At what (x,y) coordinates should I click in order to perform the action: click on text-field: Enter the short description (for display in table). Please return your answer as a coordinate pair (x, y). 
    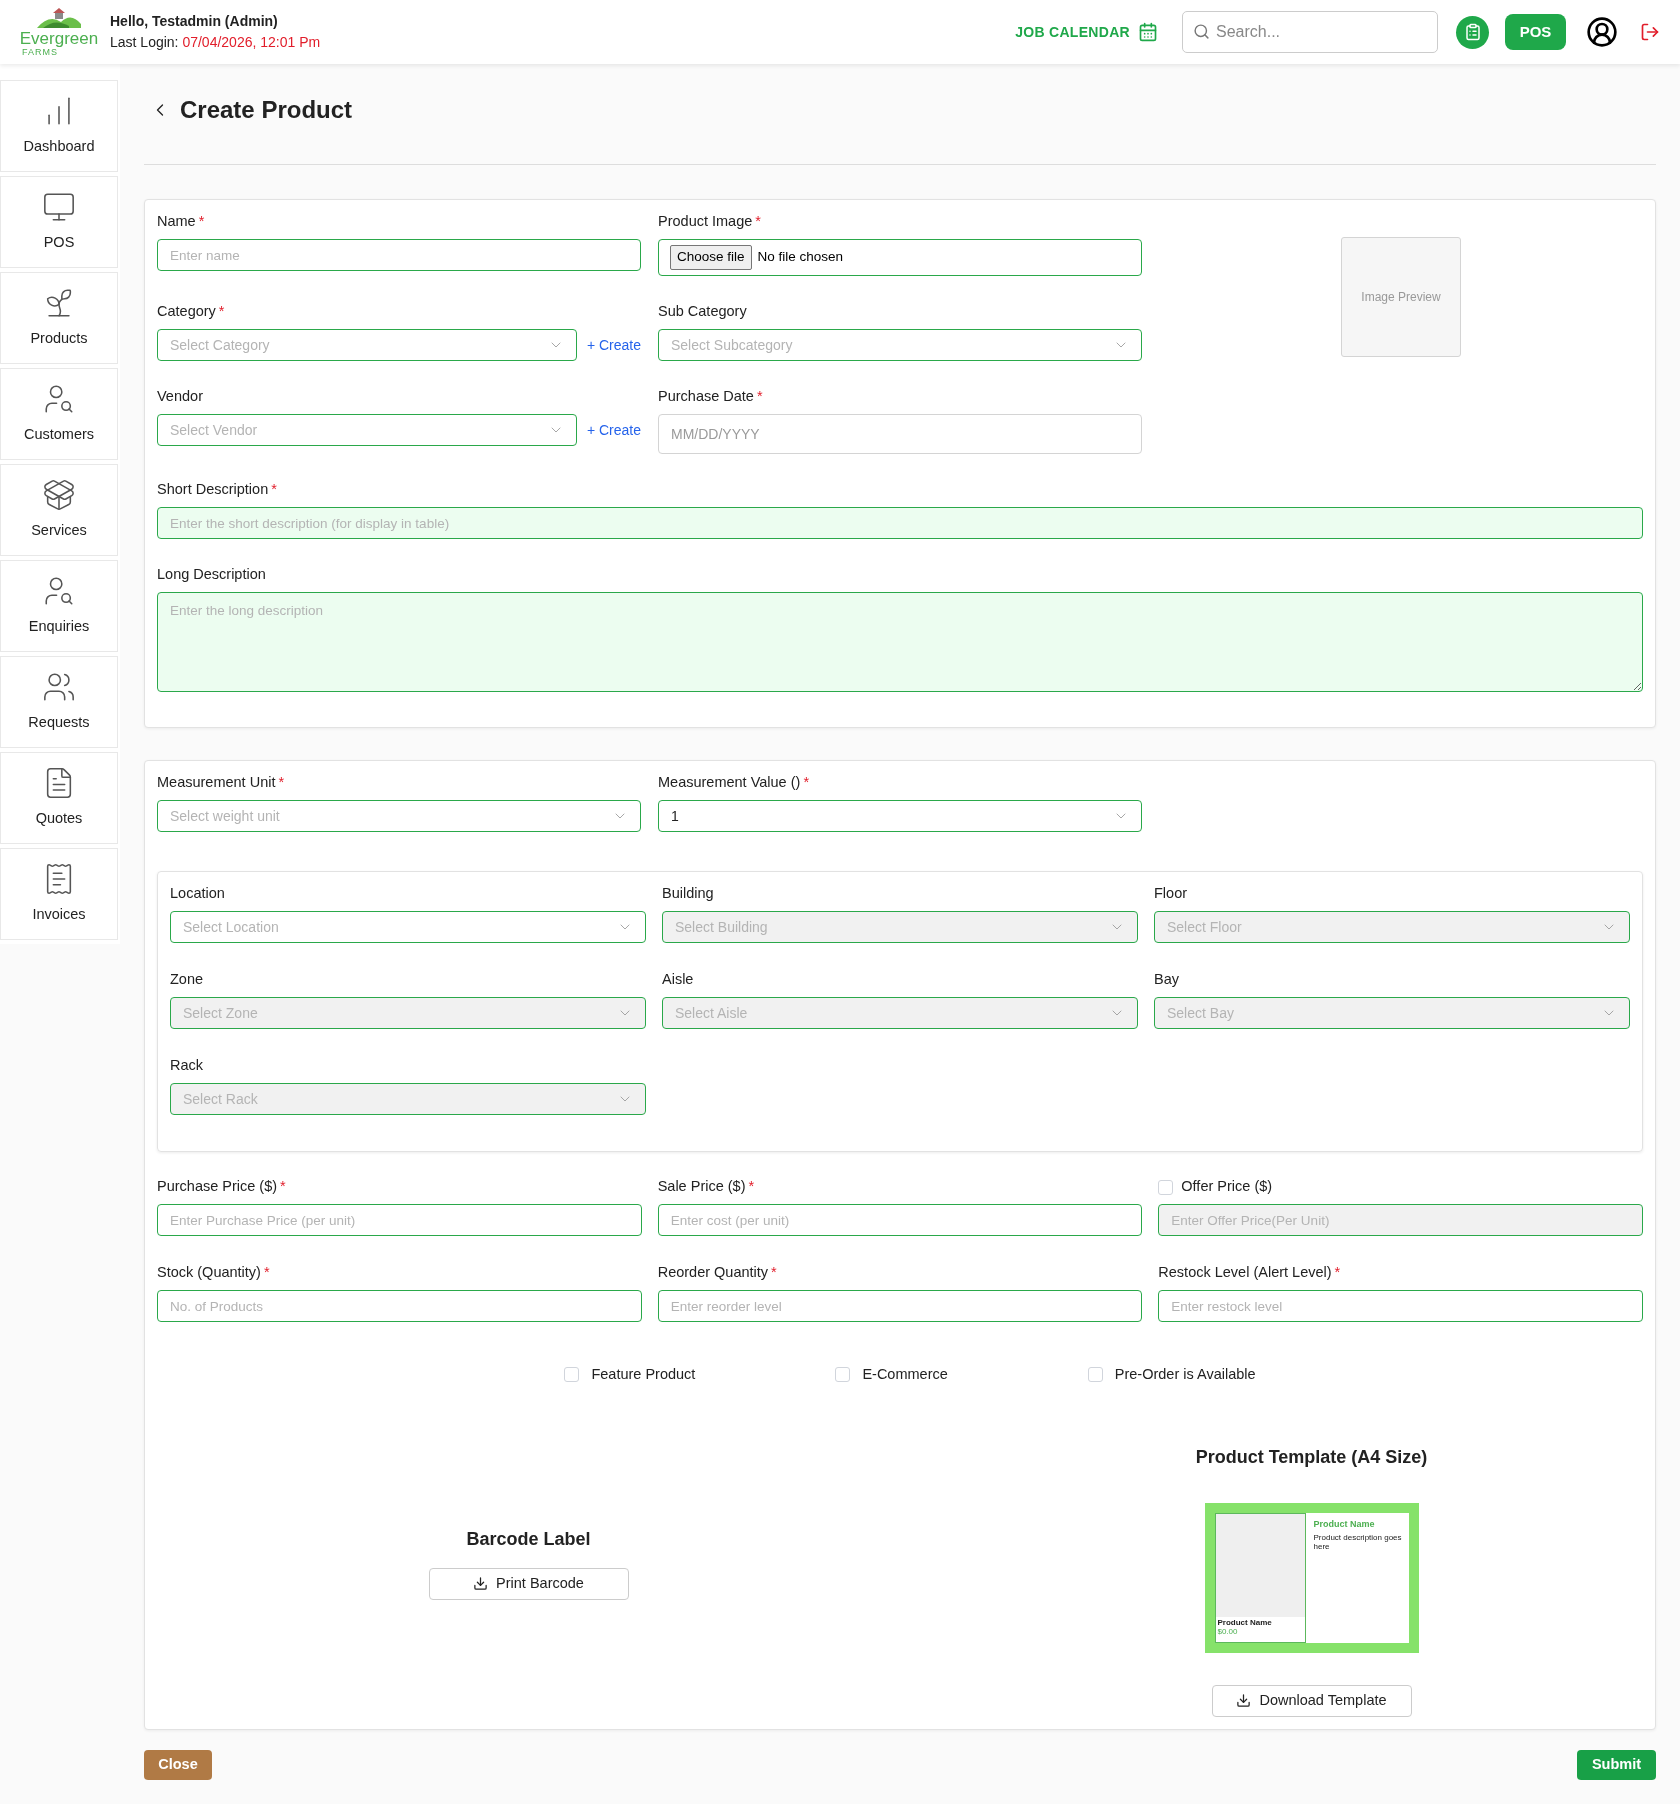
    Looking at the image, I should click on (900, 523).